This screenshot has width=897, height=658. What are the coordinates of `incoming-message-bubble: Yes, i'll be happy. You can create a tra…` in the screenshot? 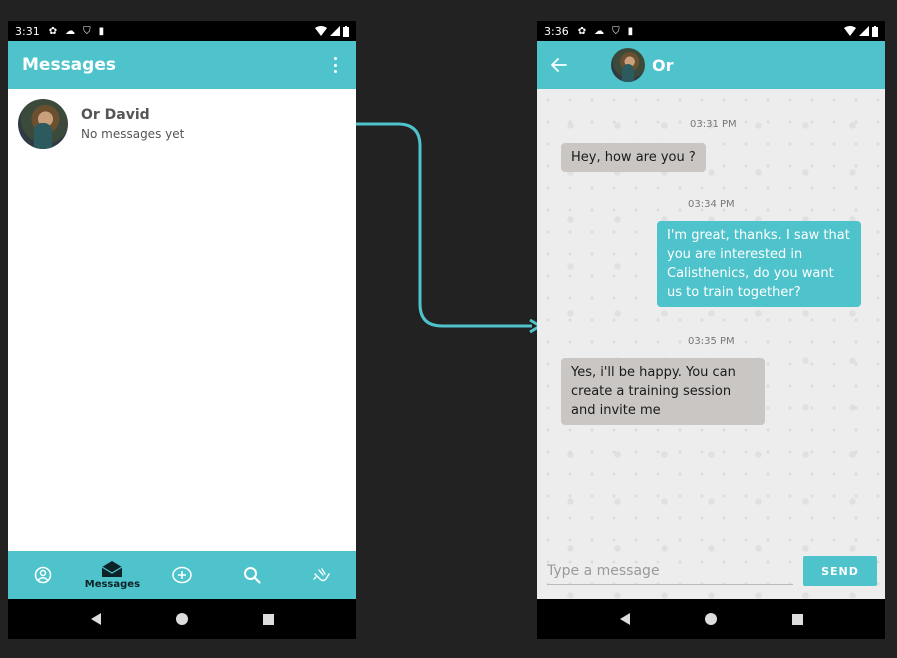 It's located at (663, 391).